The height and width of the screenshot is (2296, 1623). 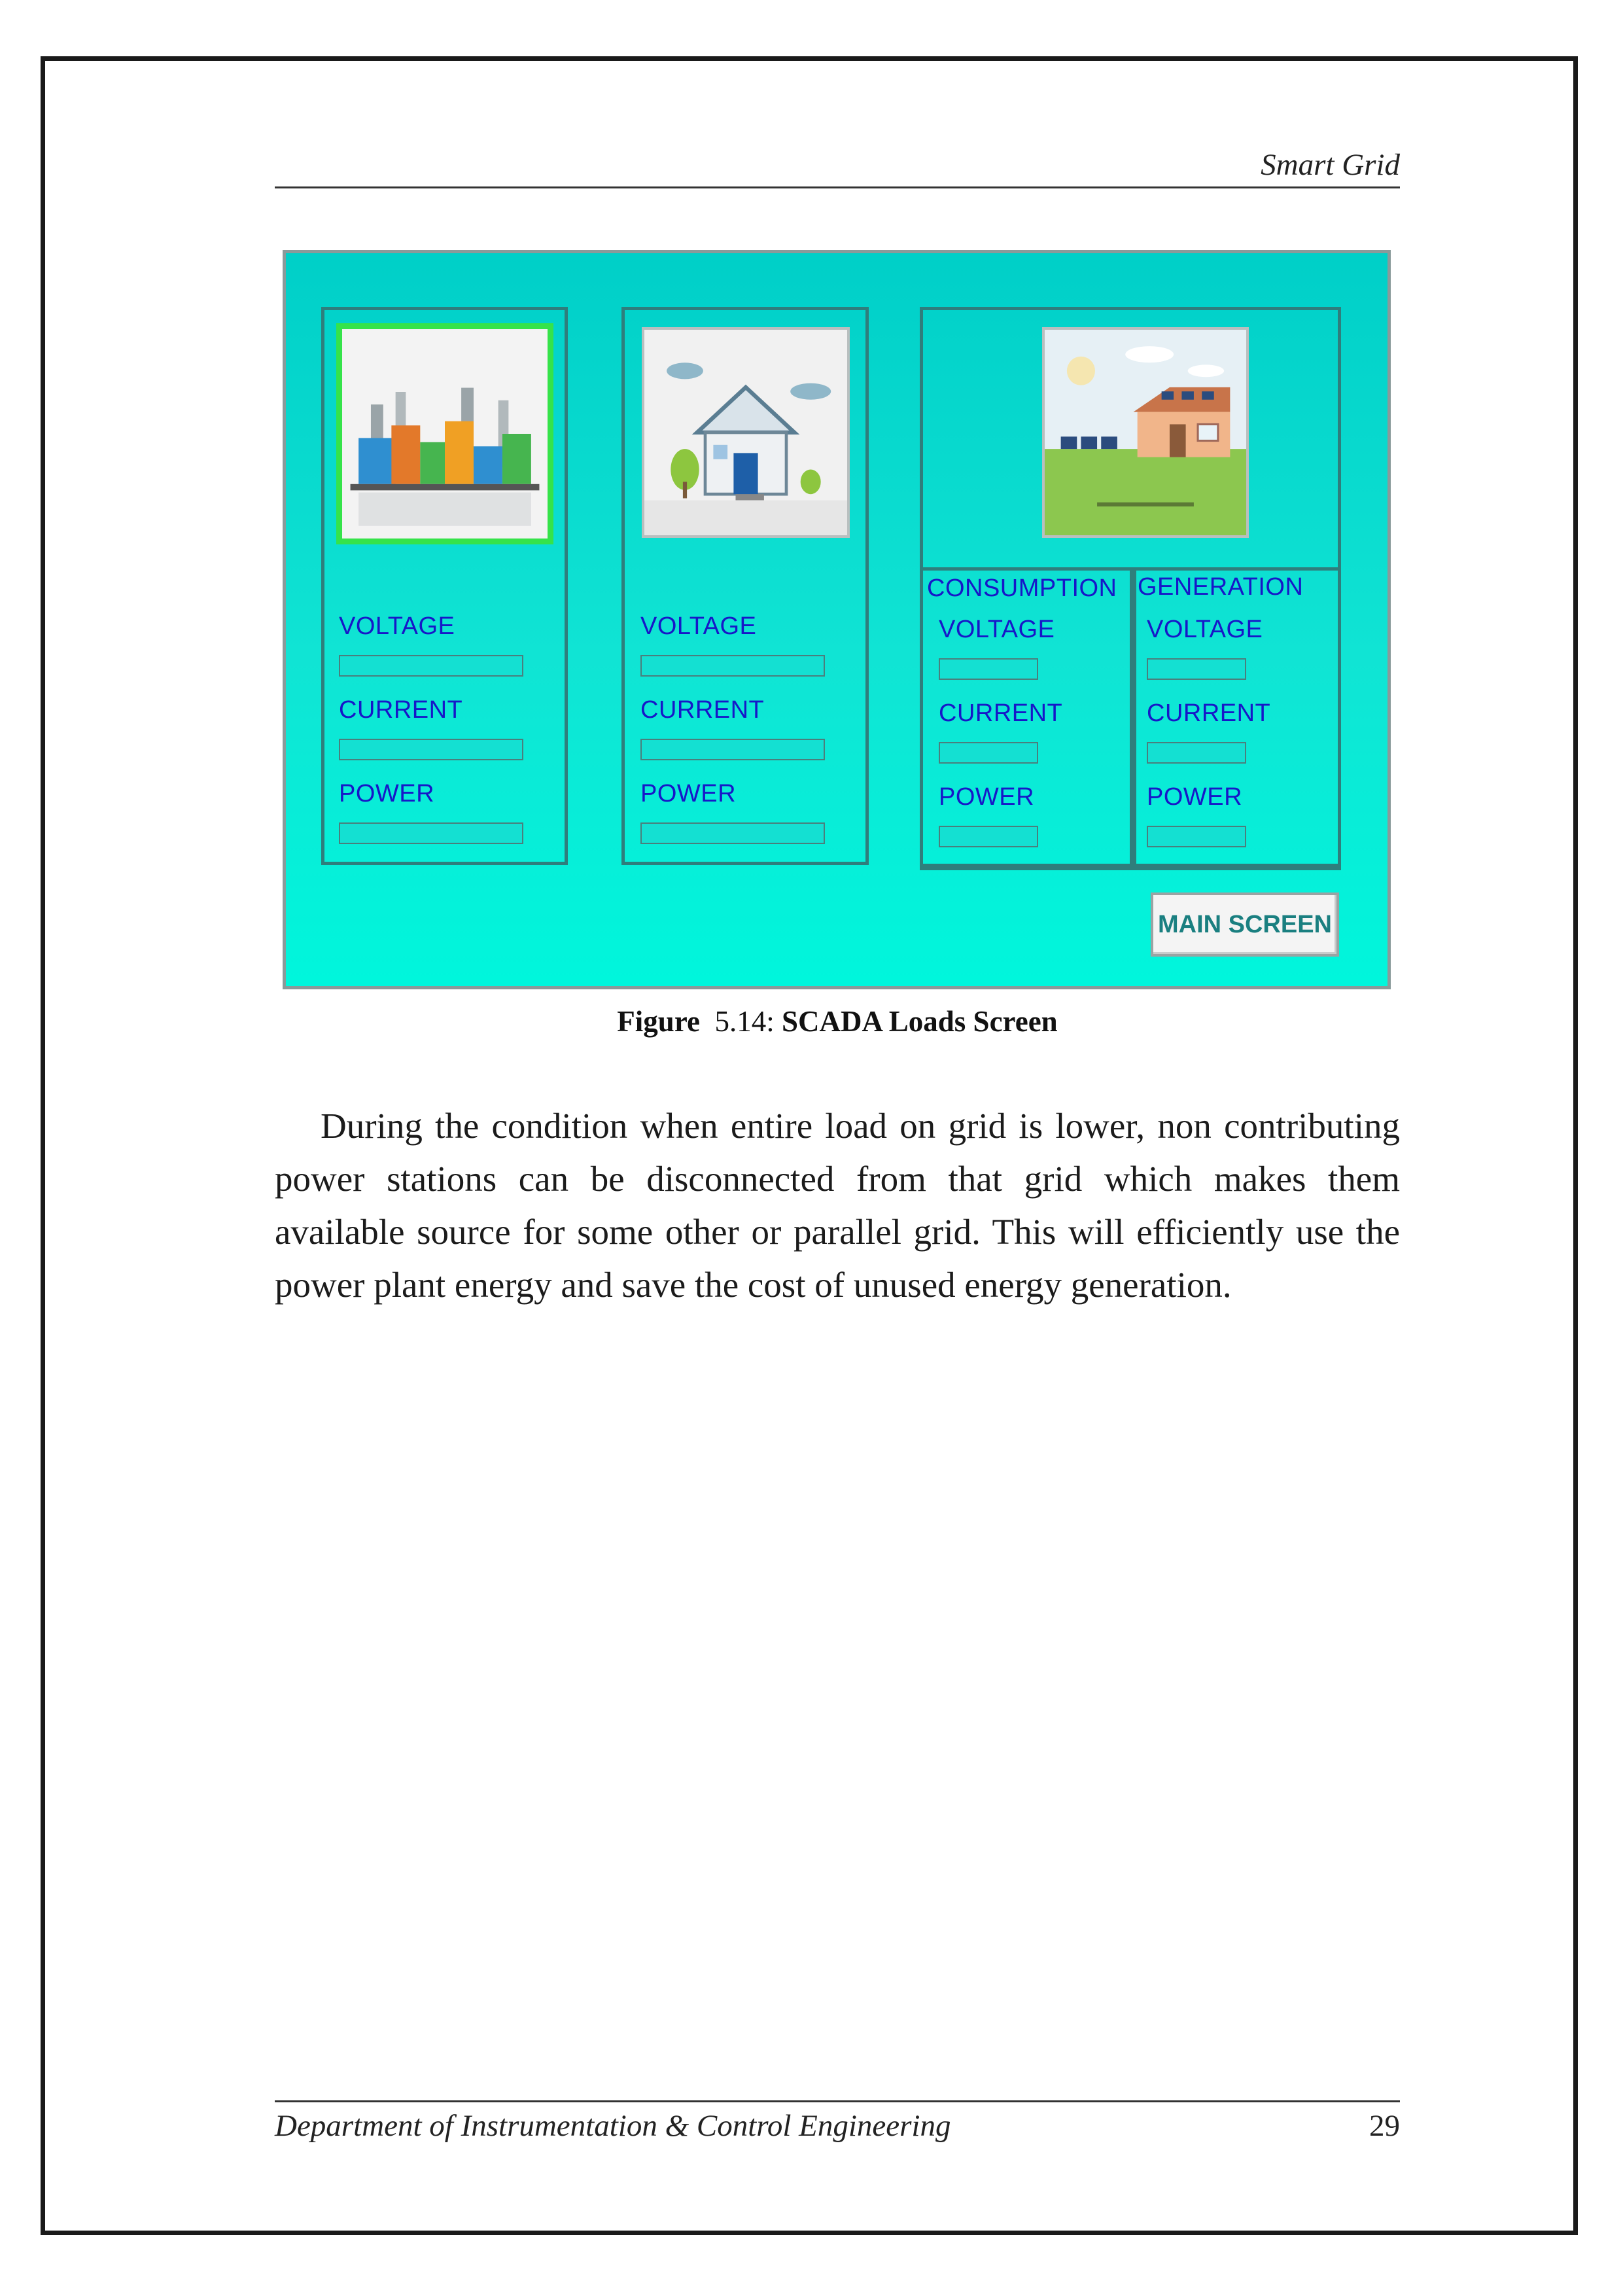 I want to click on industrial-plant-icon, so click(x=445, y=434).